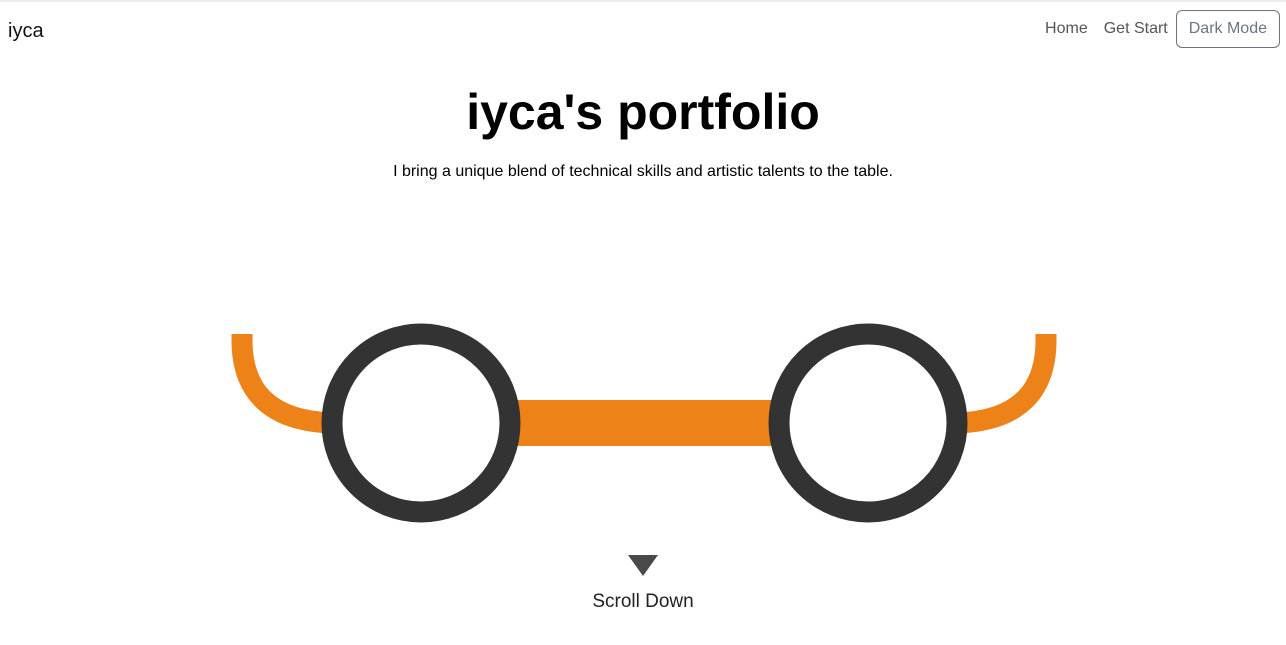  I want to click on left-temple-arm, so click(282, 384).